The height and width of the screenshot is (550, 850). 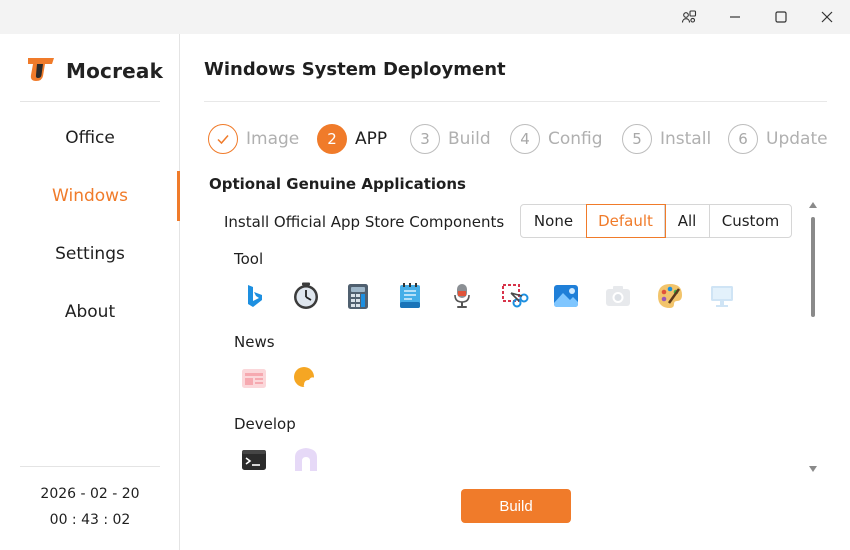 I want to click on page-title: Windows System Deployment, so click(x=355, y=69).